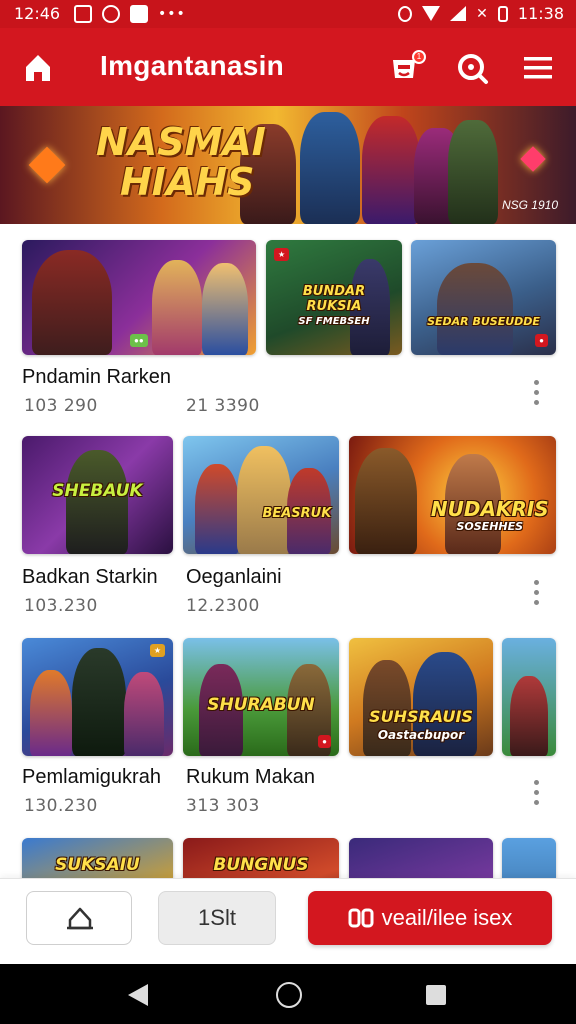 The image size is (576, 1024). I want to click on game-thumbnail: SHEBAUK, so click(97, 495).